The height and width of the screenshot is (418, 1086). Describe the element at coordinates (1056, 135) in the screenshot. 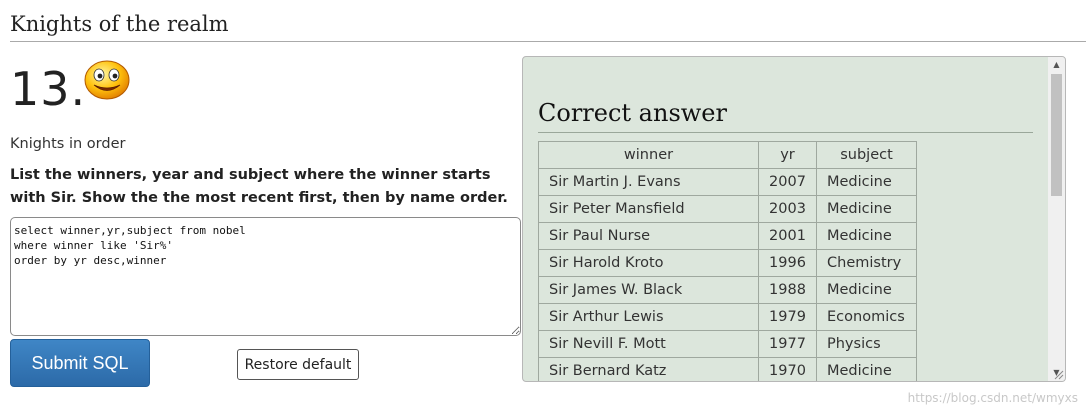

I see `scroll-thumb` at that location.